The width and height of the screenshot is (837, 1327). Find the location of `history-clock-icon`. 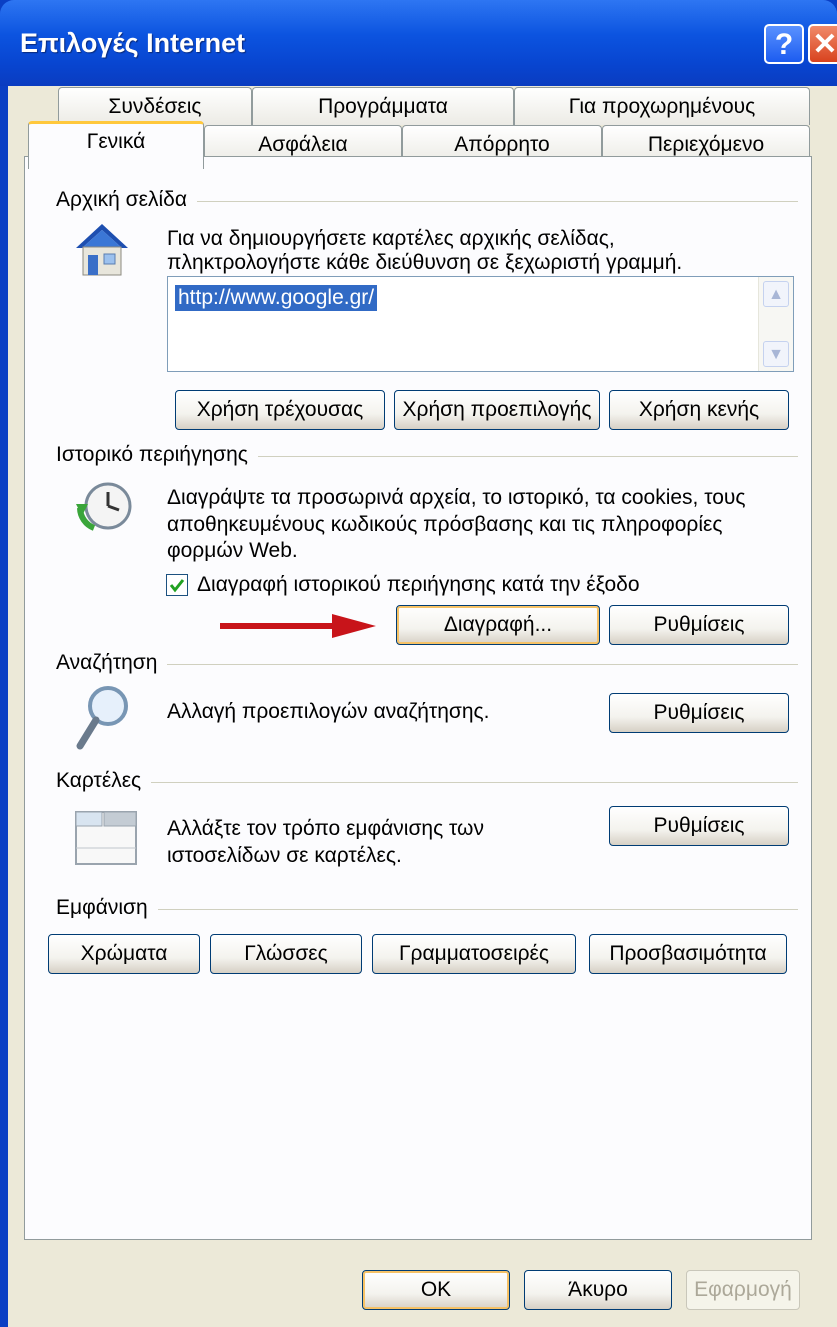

history-clock-icon is located at coordinates (104, 507).